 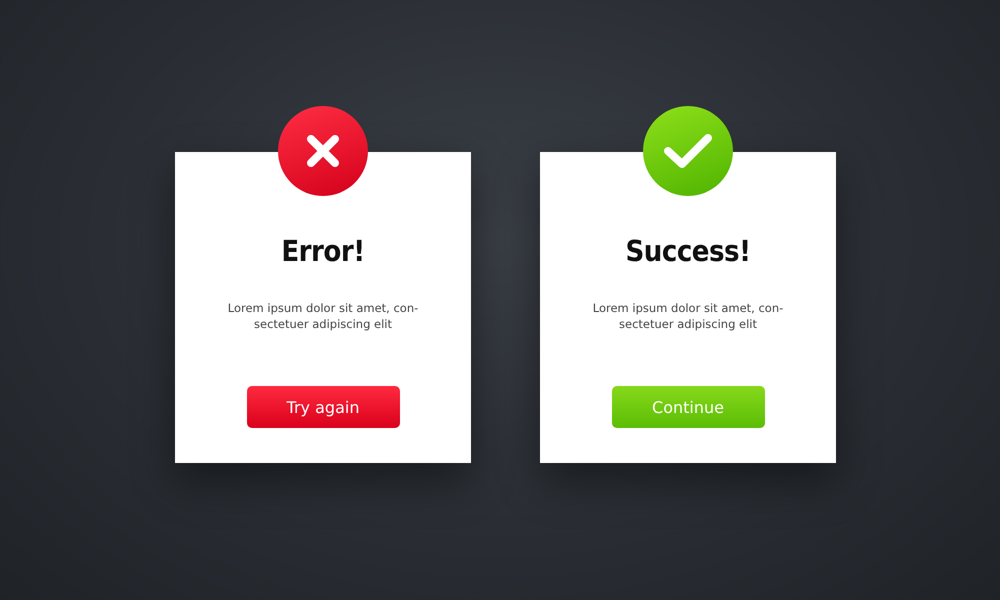 I want to click on check-icon, so click(x=688, y=151).